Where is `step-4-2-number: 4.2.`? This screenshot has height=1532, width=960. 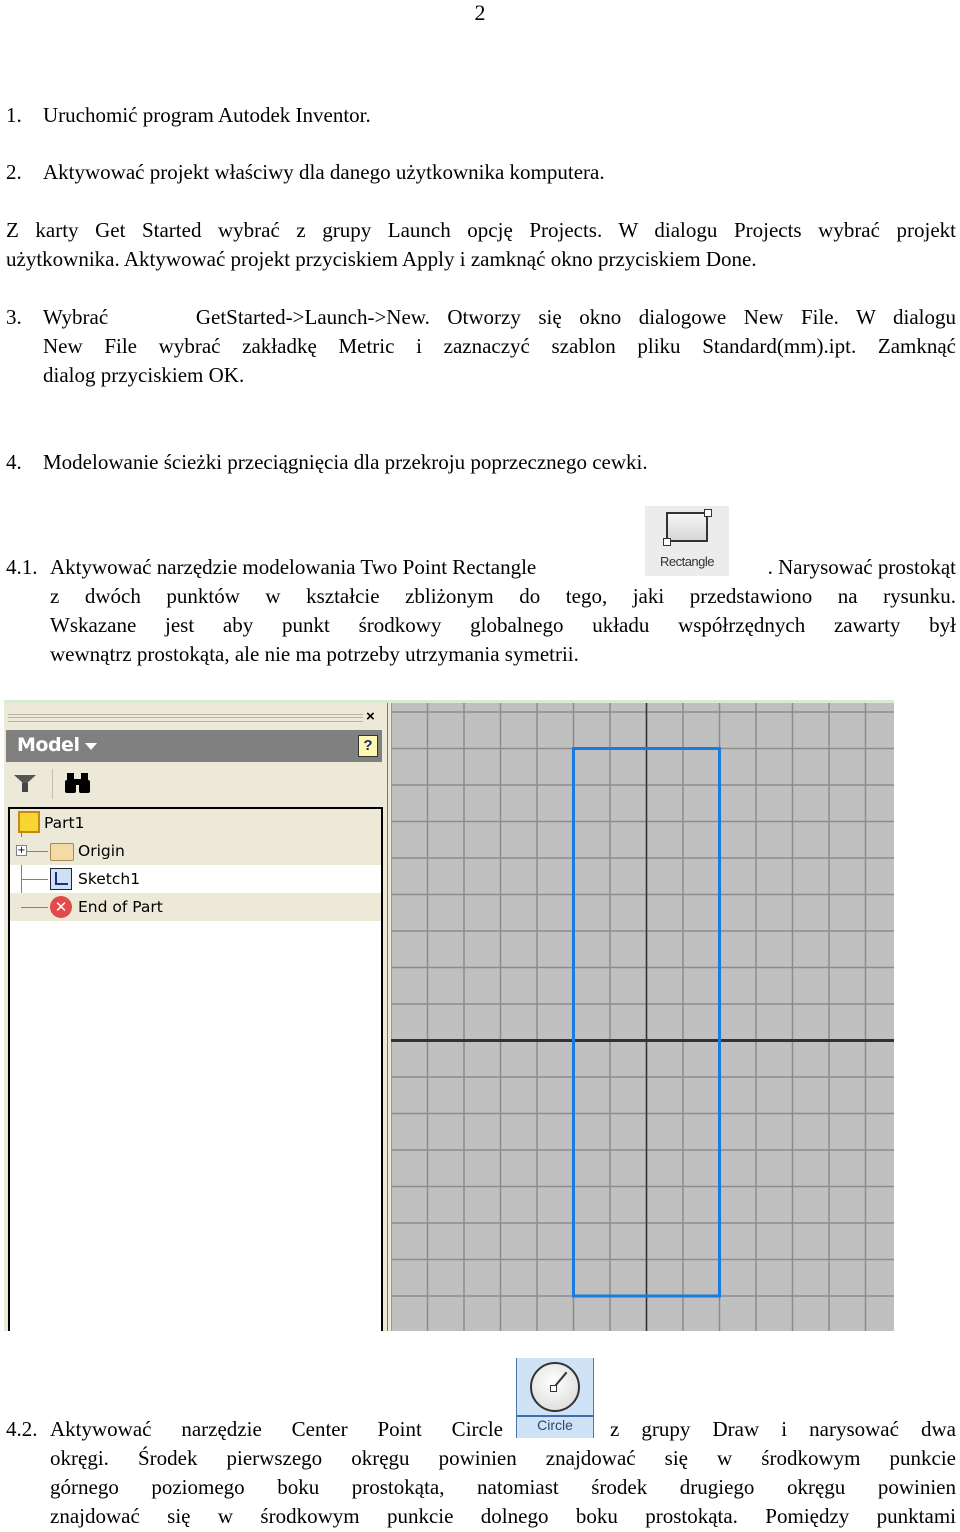
step-4-2-number: 4.2. is located at coordinates (22, 1429).